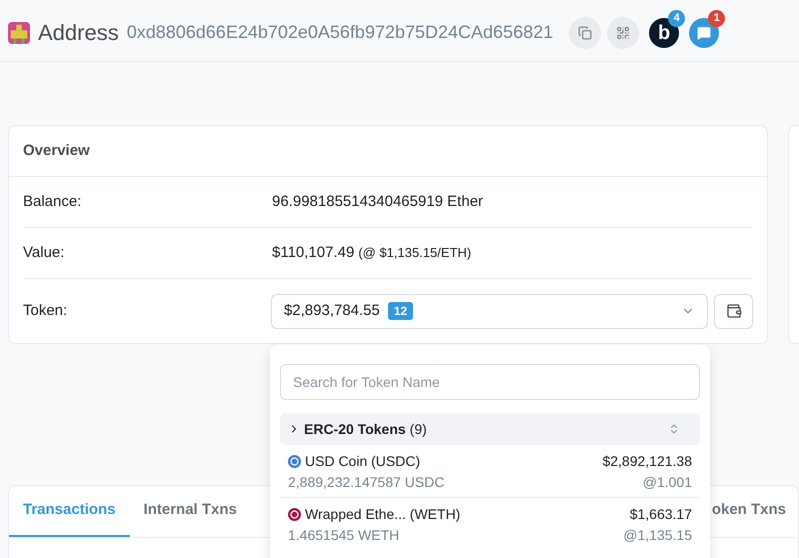 Image resolution: width=799 pixels, height=558 pixels. Describe the element at coordinates (667, 482) in the screenshot. I see `token-rate: @1.001` at that location.